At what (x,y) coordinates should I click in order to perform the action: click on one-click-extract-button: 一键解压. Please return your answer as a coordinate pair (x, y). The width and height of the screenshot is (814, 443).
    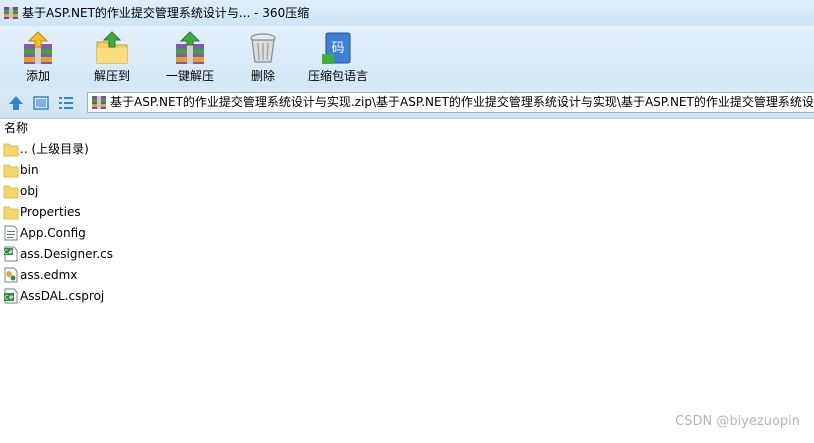
    Looking at the image, I should click on (190, 57).